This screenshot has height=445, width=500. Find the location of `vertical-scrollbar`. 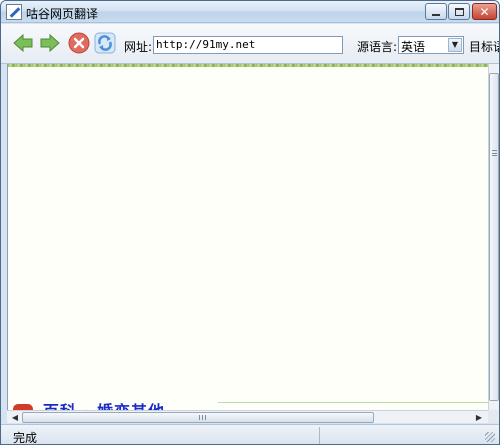

vertical-scrollbar is located at coordinates (493, 237).